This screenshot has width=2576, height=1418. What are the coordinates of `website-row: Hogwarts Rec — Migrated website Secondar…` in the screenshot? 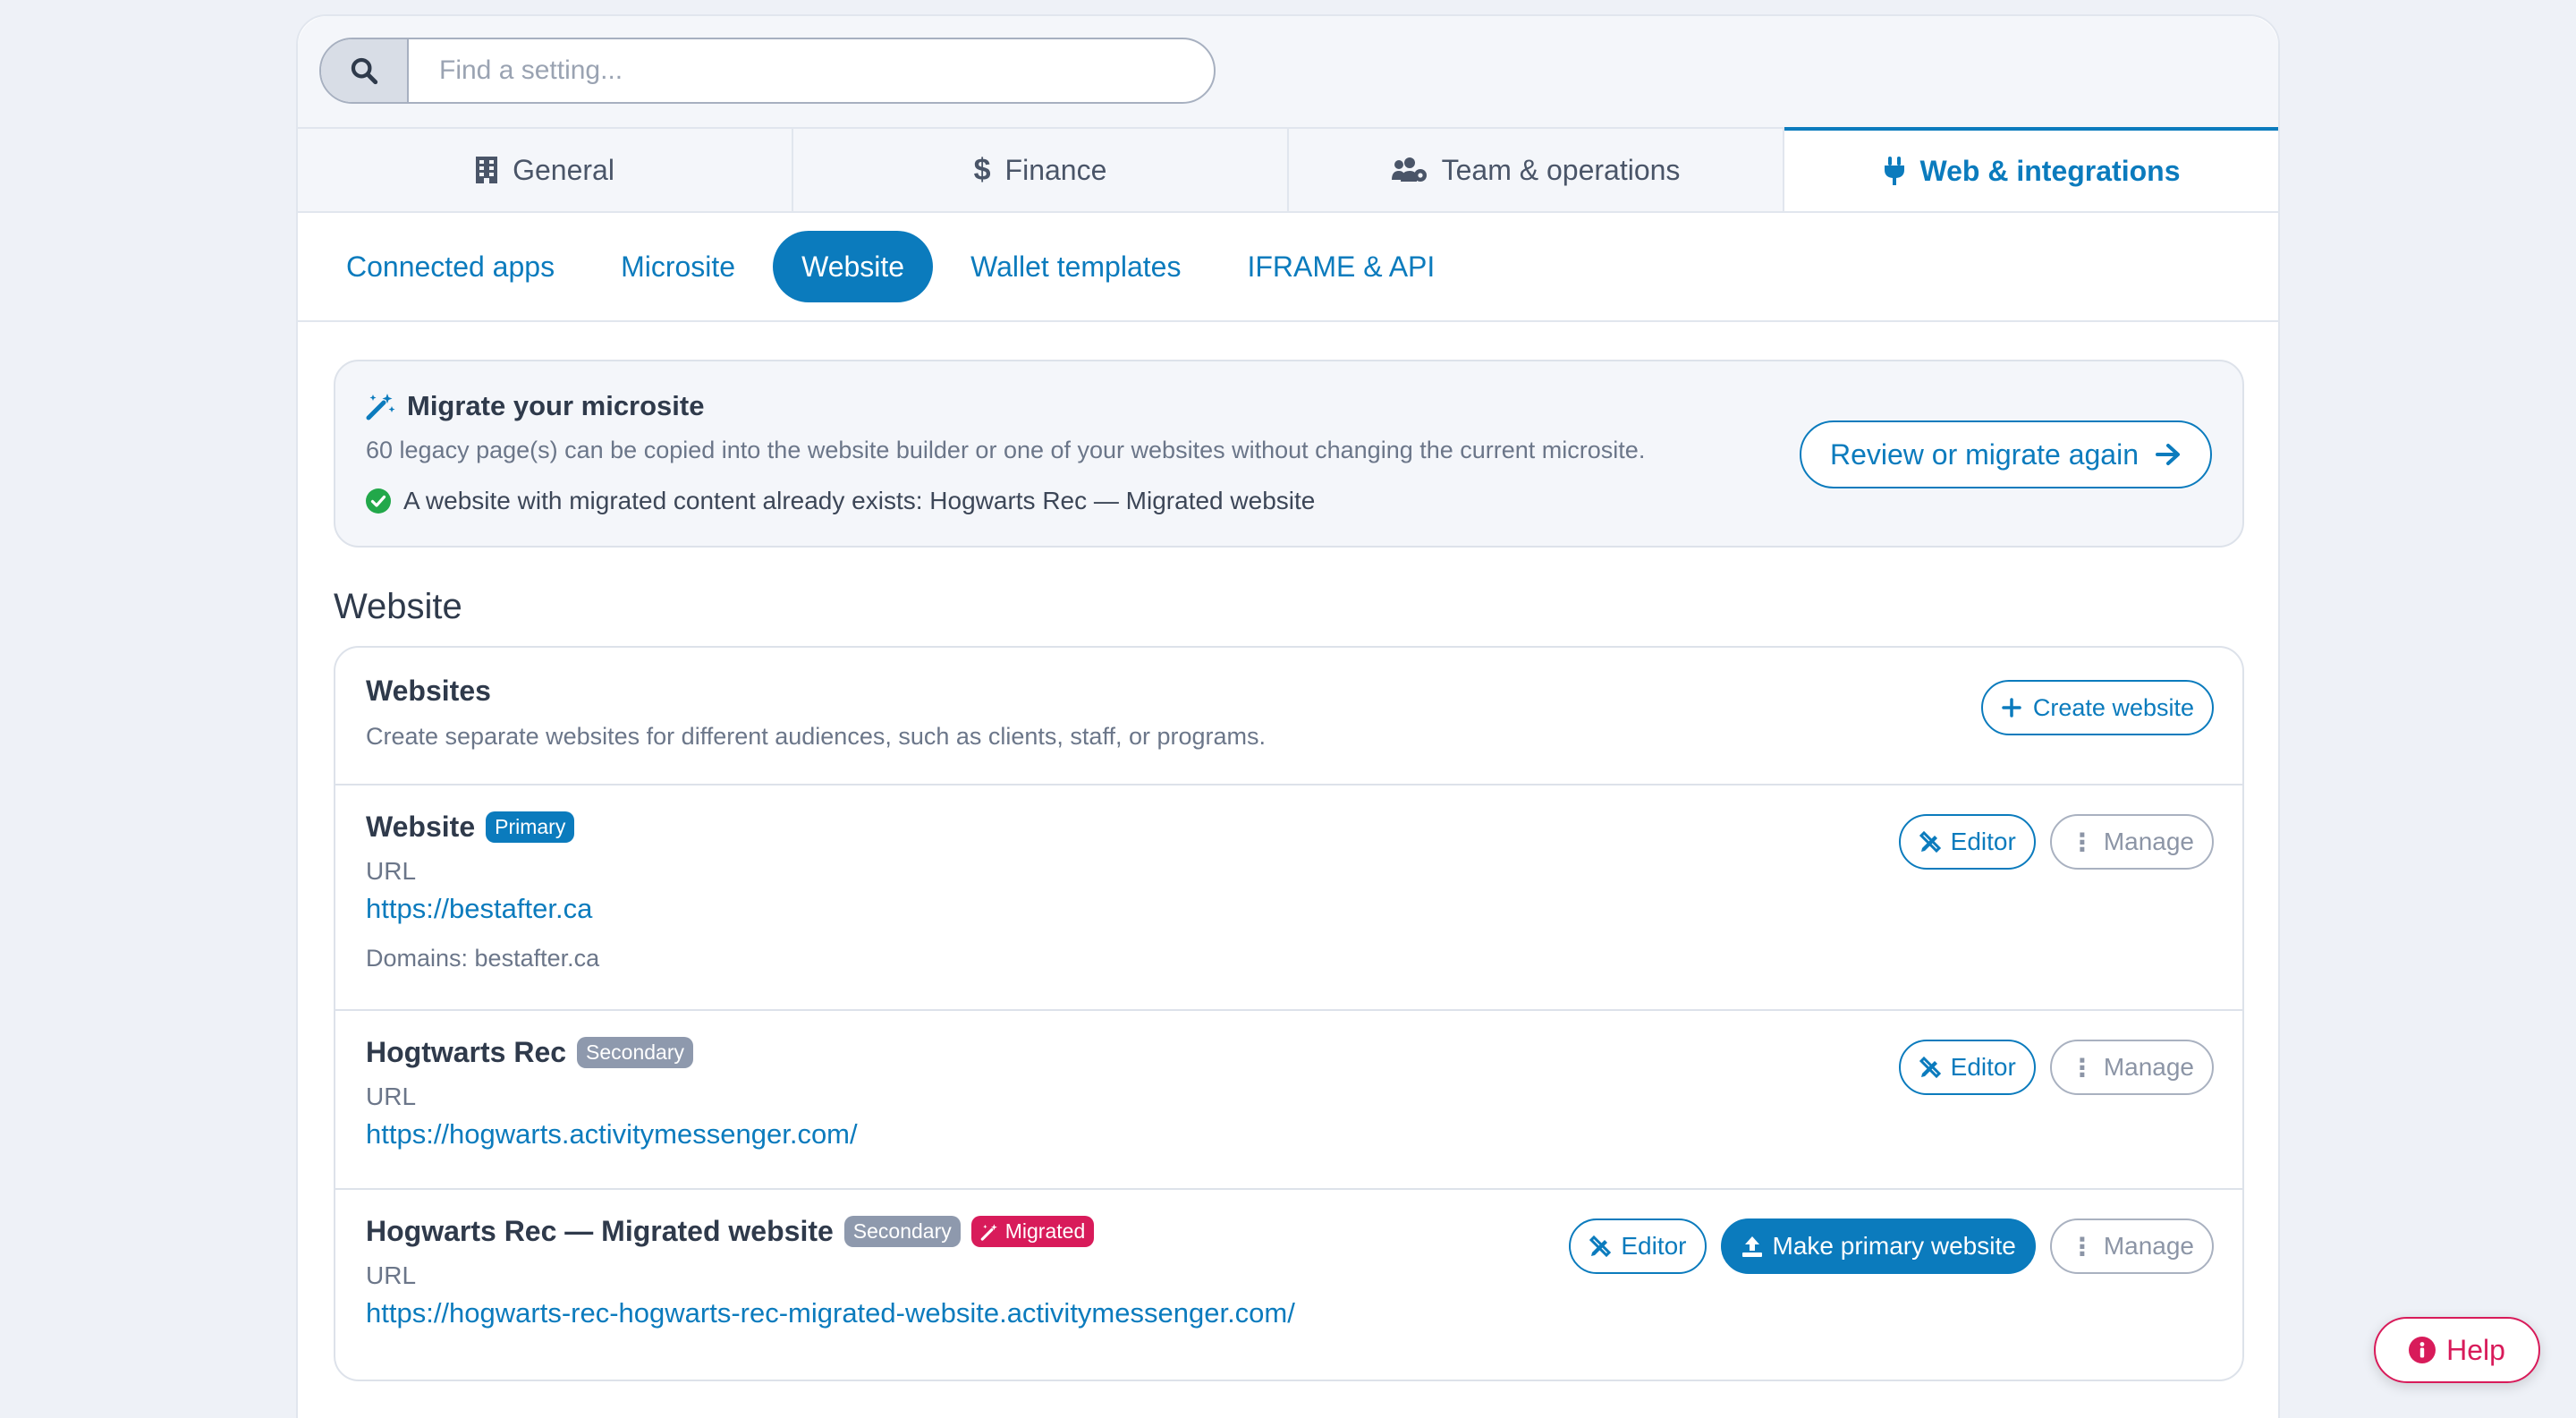 It's located at (1288, 1285).